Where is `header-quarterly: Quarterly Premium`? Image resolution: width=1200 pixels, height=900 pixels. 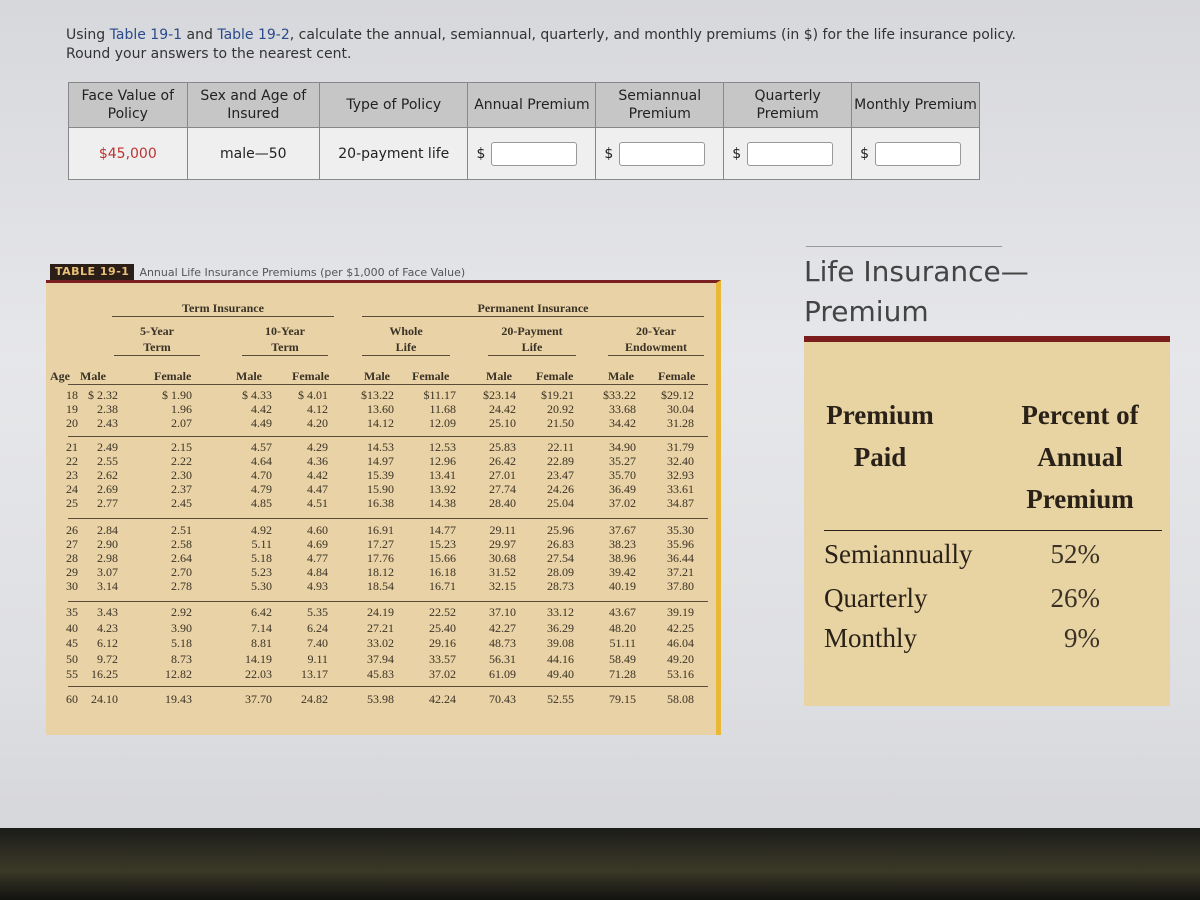
header-quarterly: Quarterly Premium is located at coordinates (788, 105).